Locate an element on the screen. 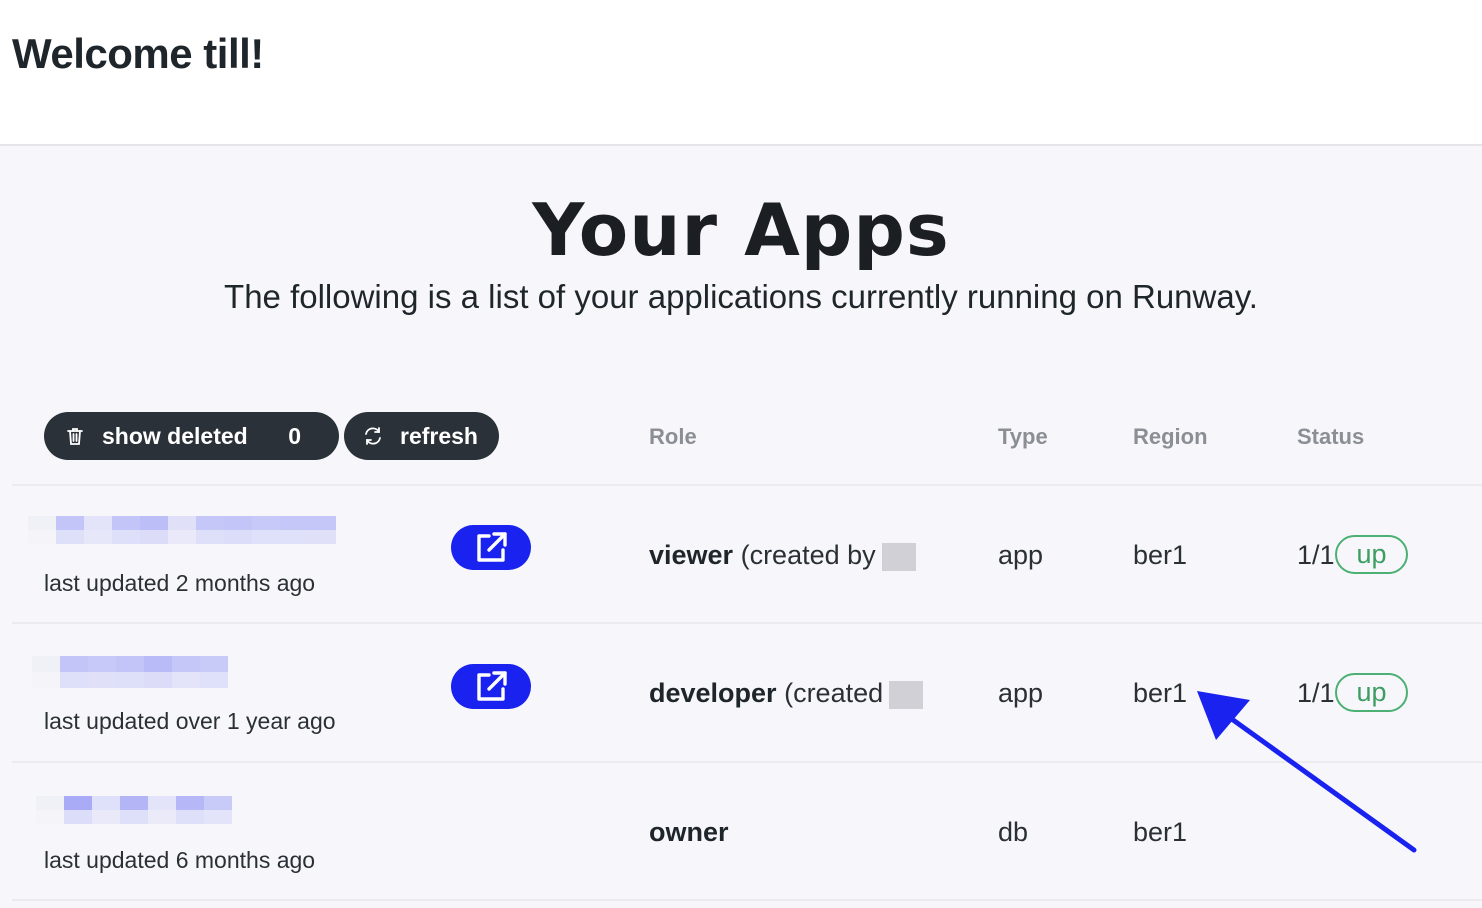 This screenshot has height=908, width=1482. column-header-region: Region is located at coordinates (1170, 437).